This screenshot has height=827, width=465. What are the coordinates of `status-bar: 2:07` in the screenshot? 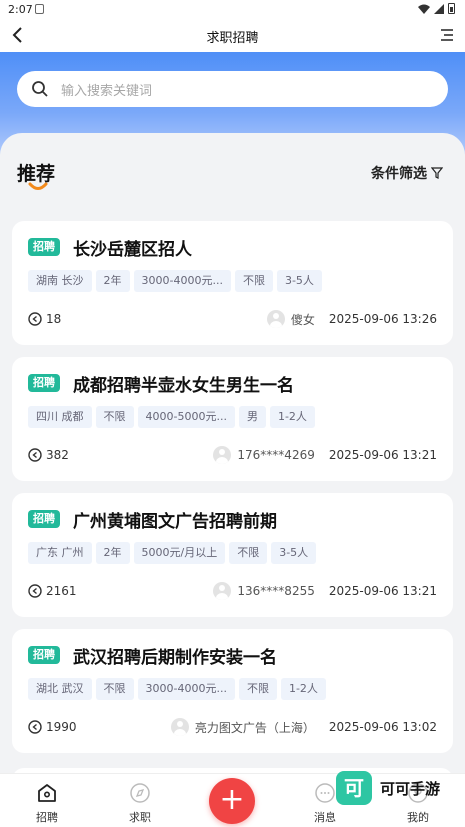 It's located at (232, 10).